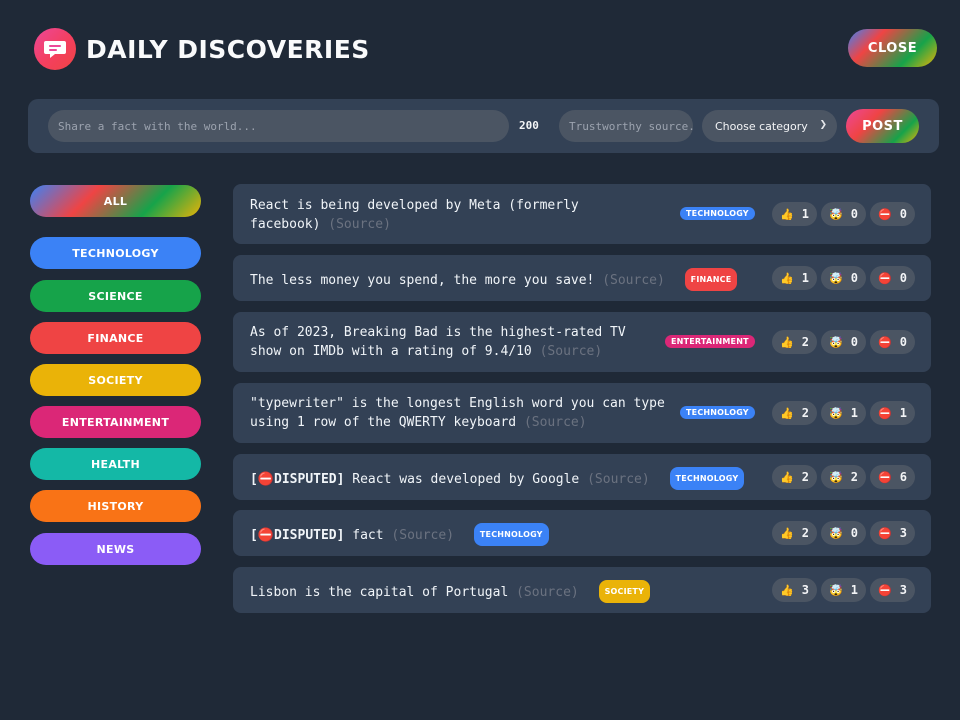  I want to click on disputed-label: [⛔DISPUTED], so click(297, 535).